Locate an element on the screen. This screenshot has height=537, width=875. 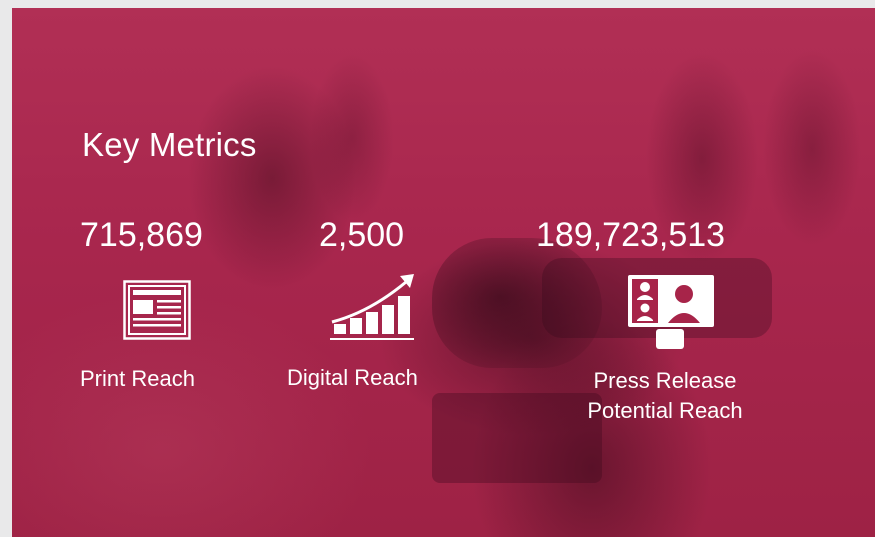
newspaper-icon is located at coordinates (157, 310).